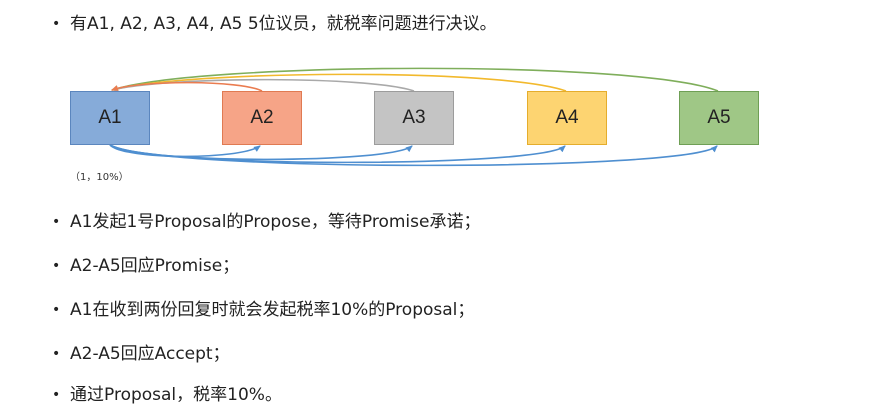 This screenshot has height=407, width=884. Describe the element at coordinates (275, 222) in the screenshot. I see `step-text: A1发起1号Proposal的Propose，等待Promise承诺；` at that location.